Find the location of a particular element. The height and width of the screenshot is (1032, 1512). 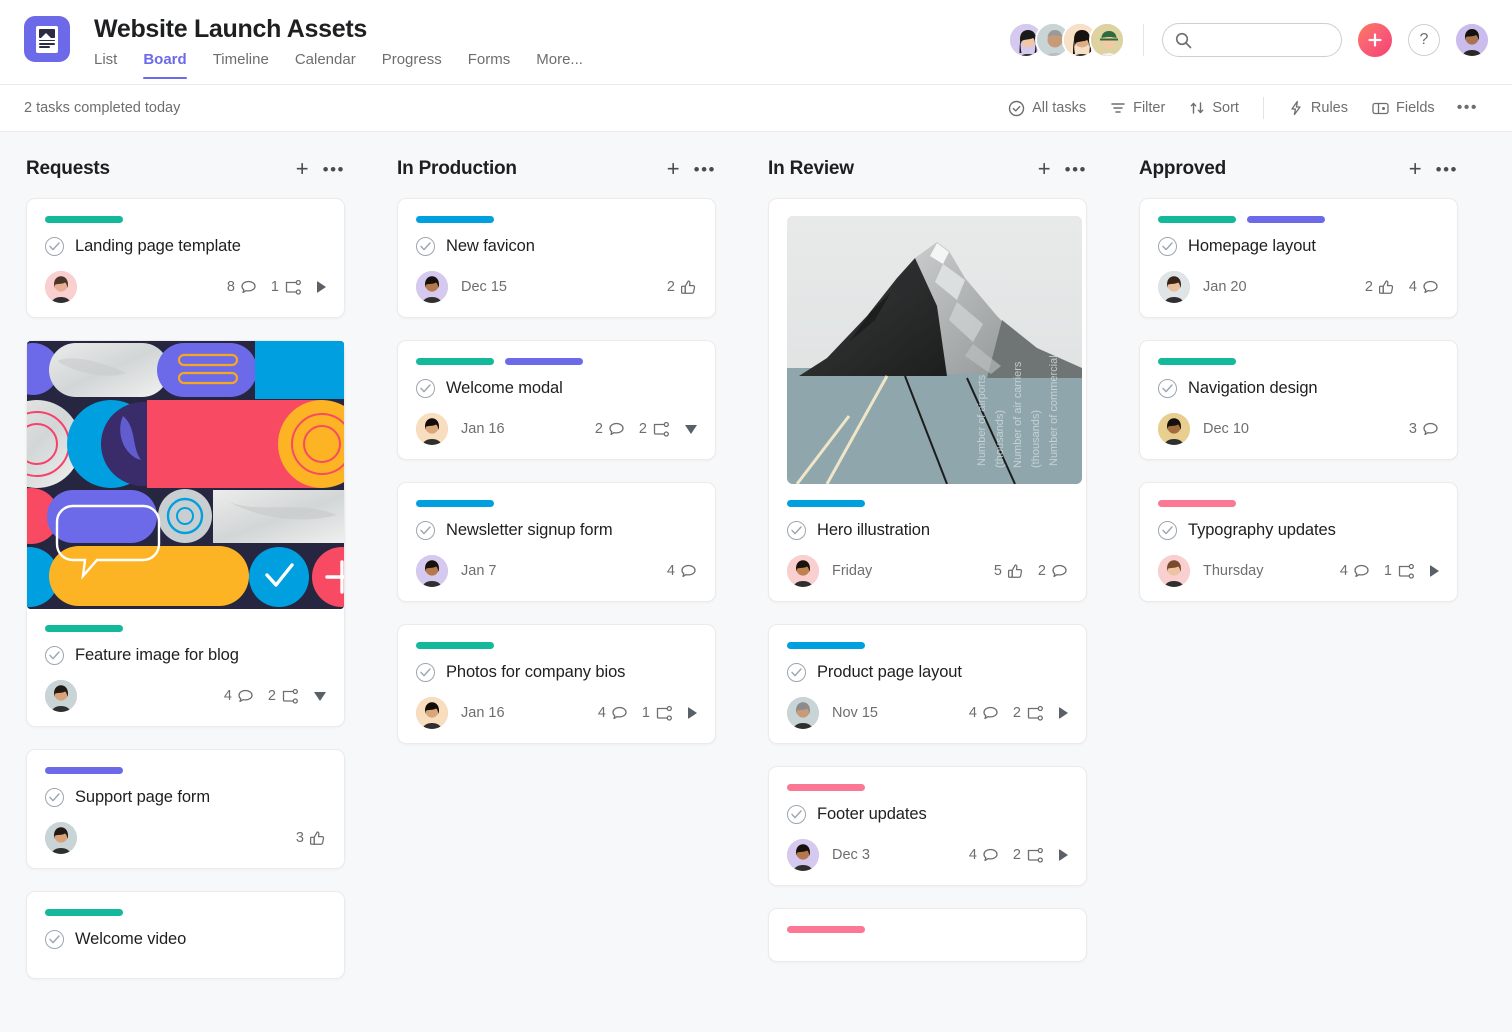

task-card: Homepage layout Jan 20 2 4 is located at coordinates (1298, 258).